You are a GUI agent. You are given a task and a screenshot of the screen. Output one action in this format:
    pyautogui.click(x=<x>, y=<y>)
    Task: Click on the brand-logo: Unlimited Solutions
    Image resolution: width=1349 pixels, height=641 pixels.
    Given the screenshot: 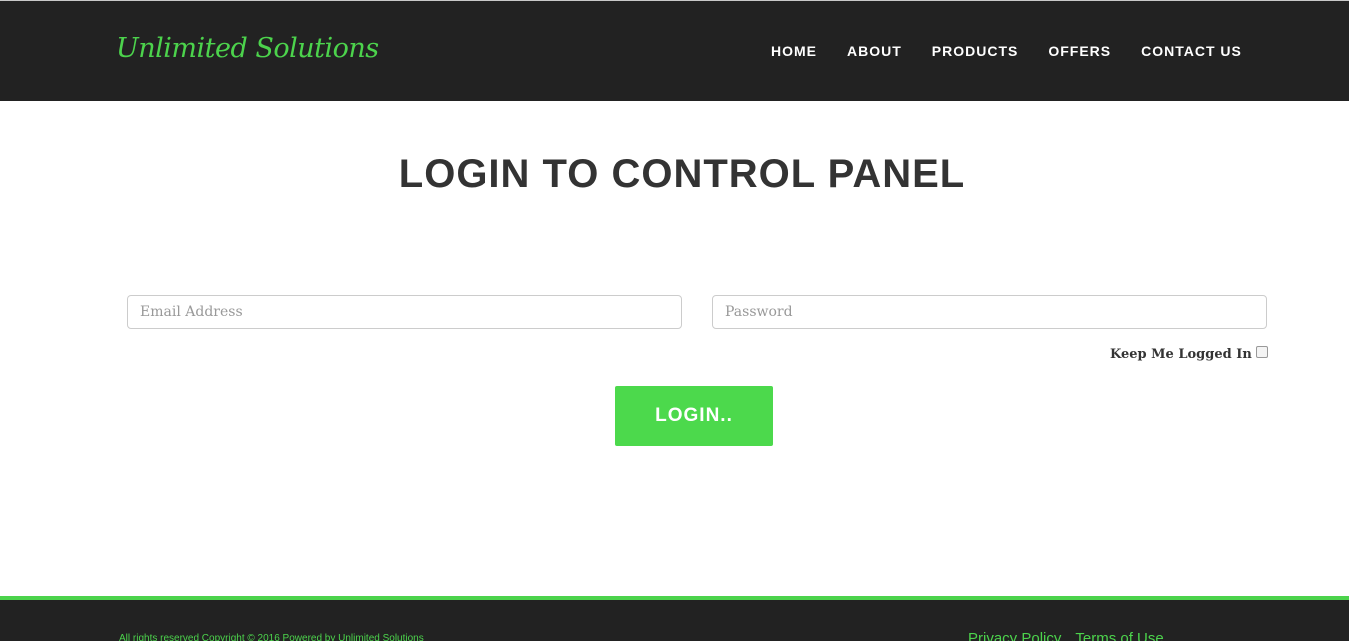 What is the action you would take?
    pyautogui.click(x=247, y=48)
    